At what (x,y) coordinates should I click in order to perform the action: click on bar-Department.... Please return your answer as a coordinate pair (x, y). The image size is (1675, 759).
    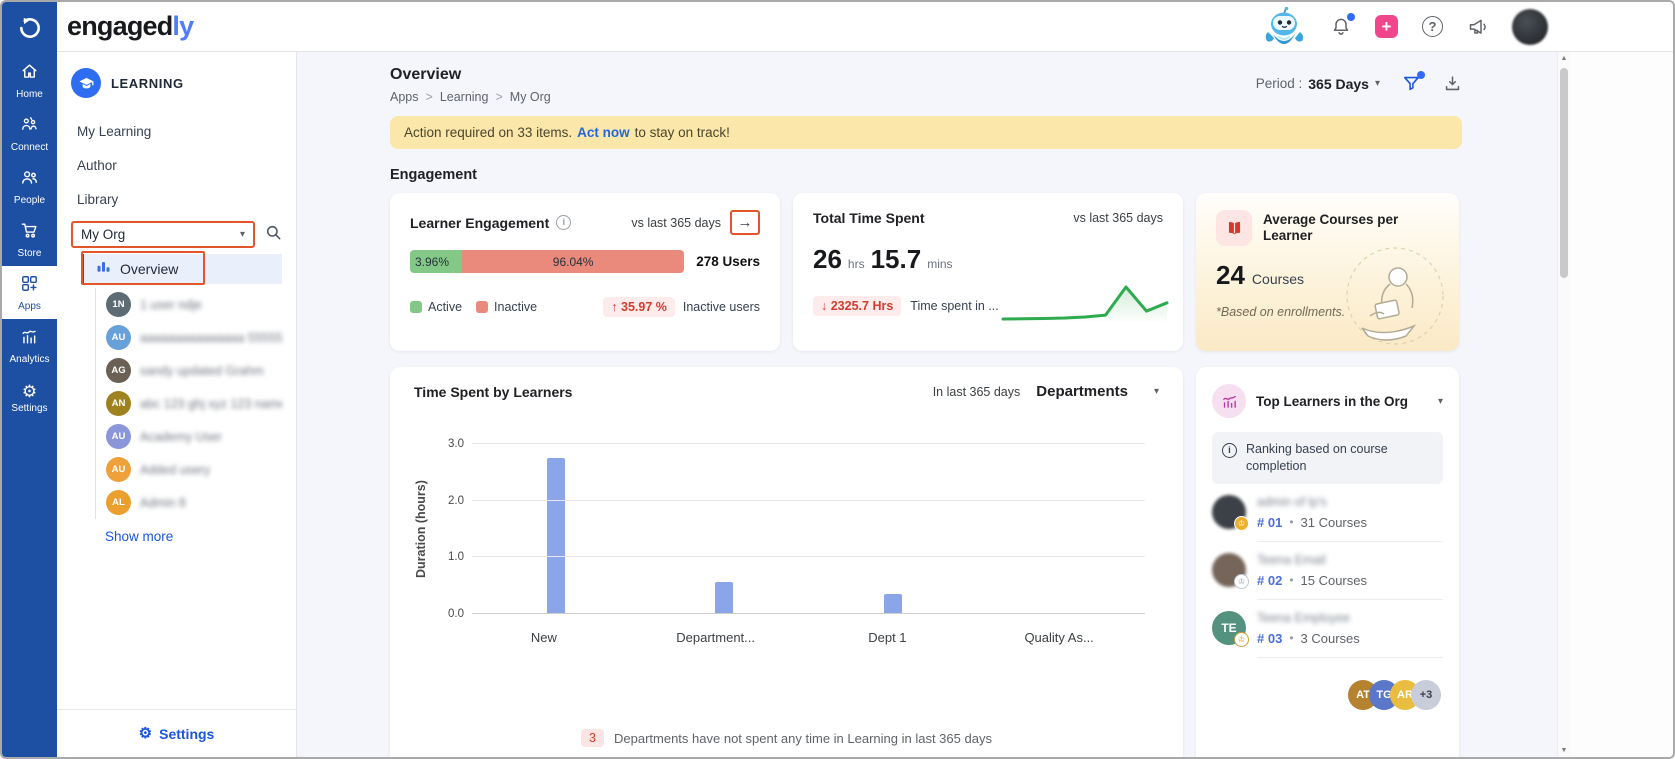
    Looking at the image, I should click on (724, 597).